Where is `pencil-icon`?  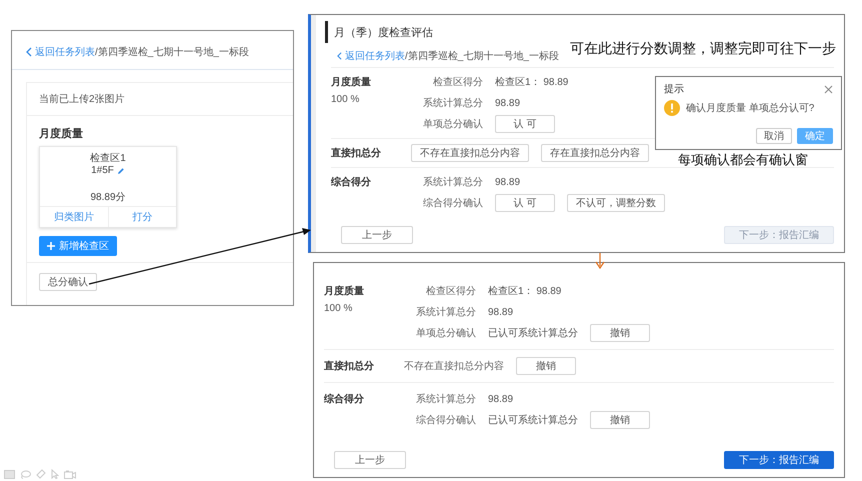 pencil-icon is located at coordinates (120, 170).